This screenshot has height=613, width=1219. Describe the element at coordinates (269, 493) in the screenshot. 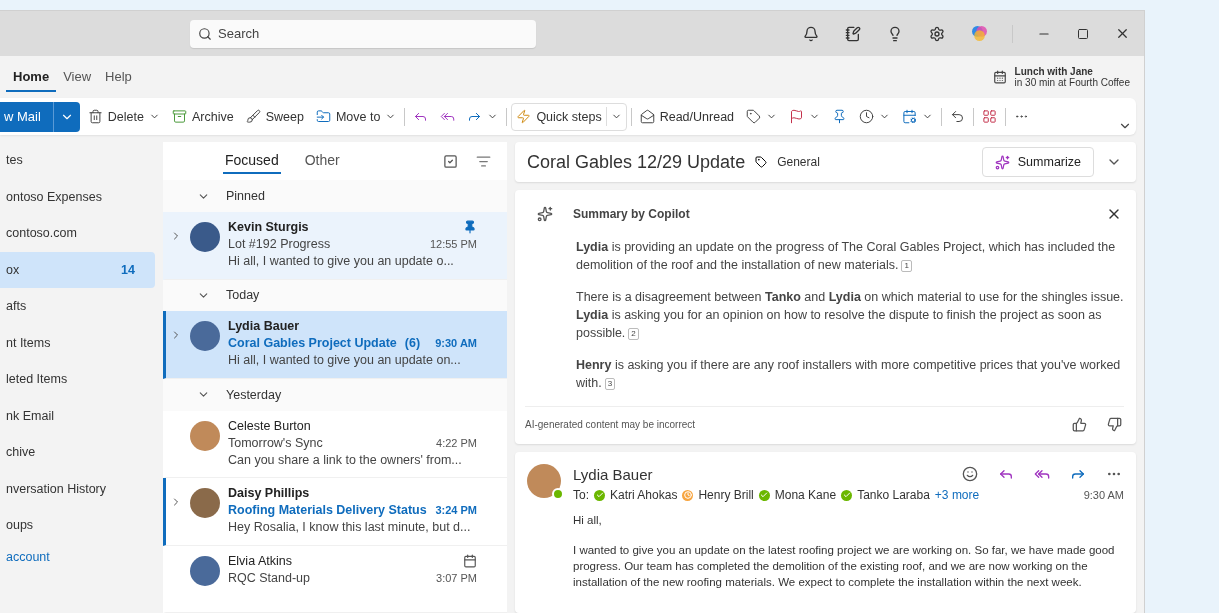

I see `sender-name: Daisy Phillips` at that location.